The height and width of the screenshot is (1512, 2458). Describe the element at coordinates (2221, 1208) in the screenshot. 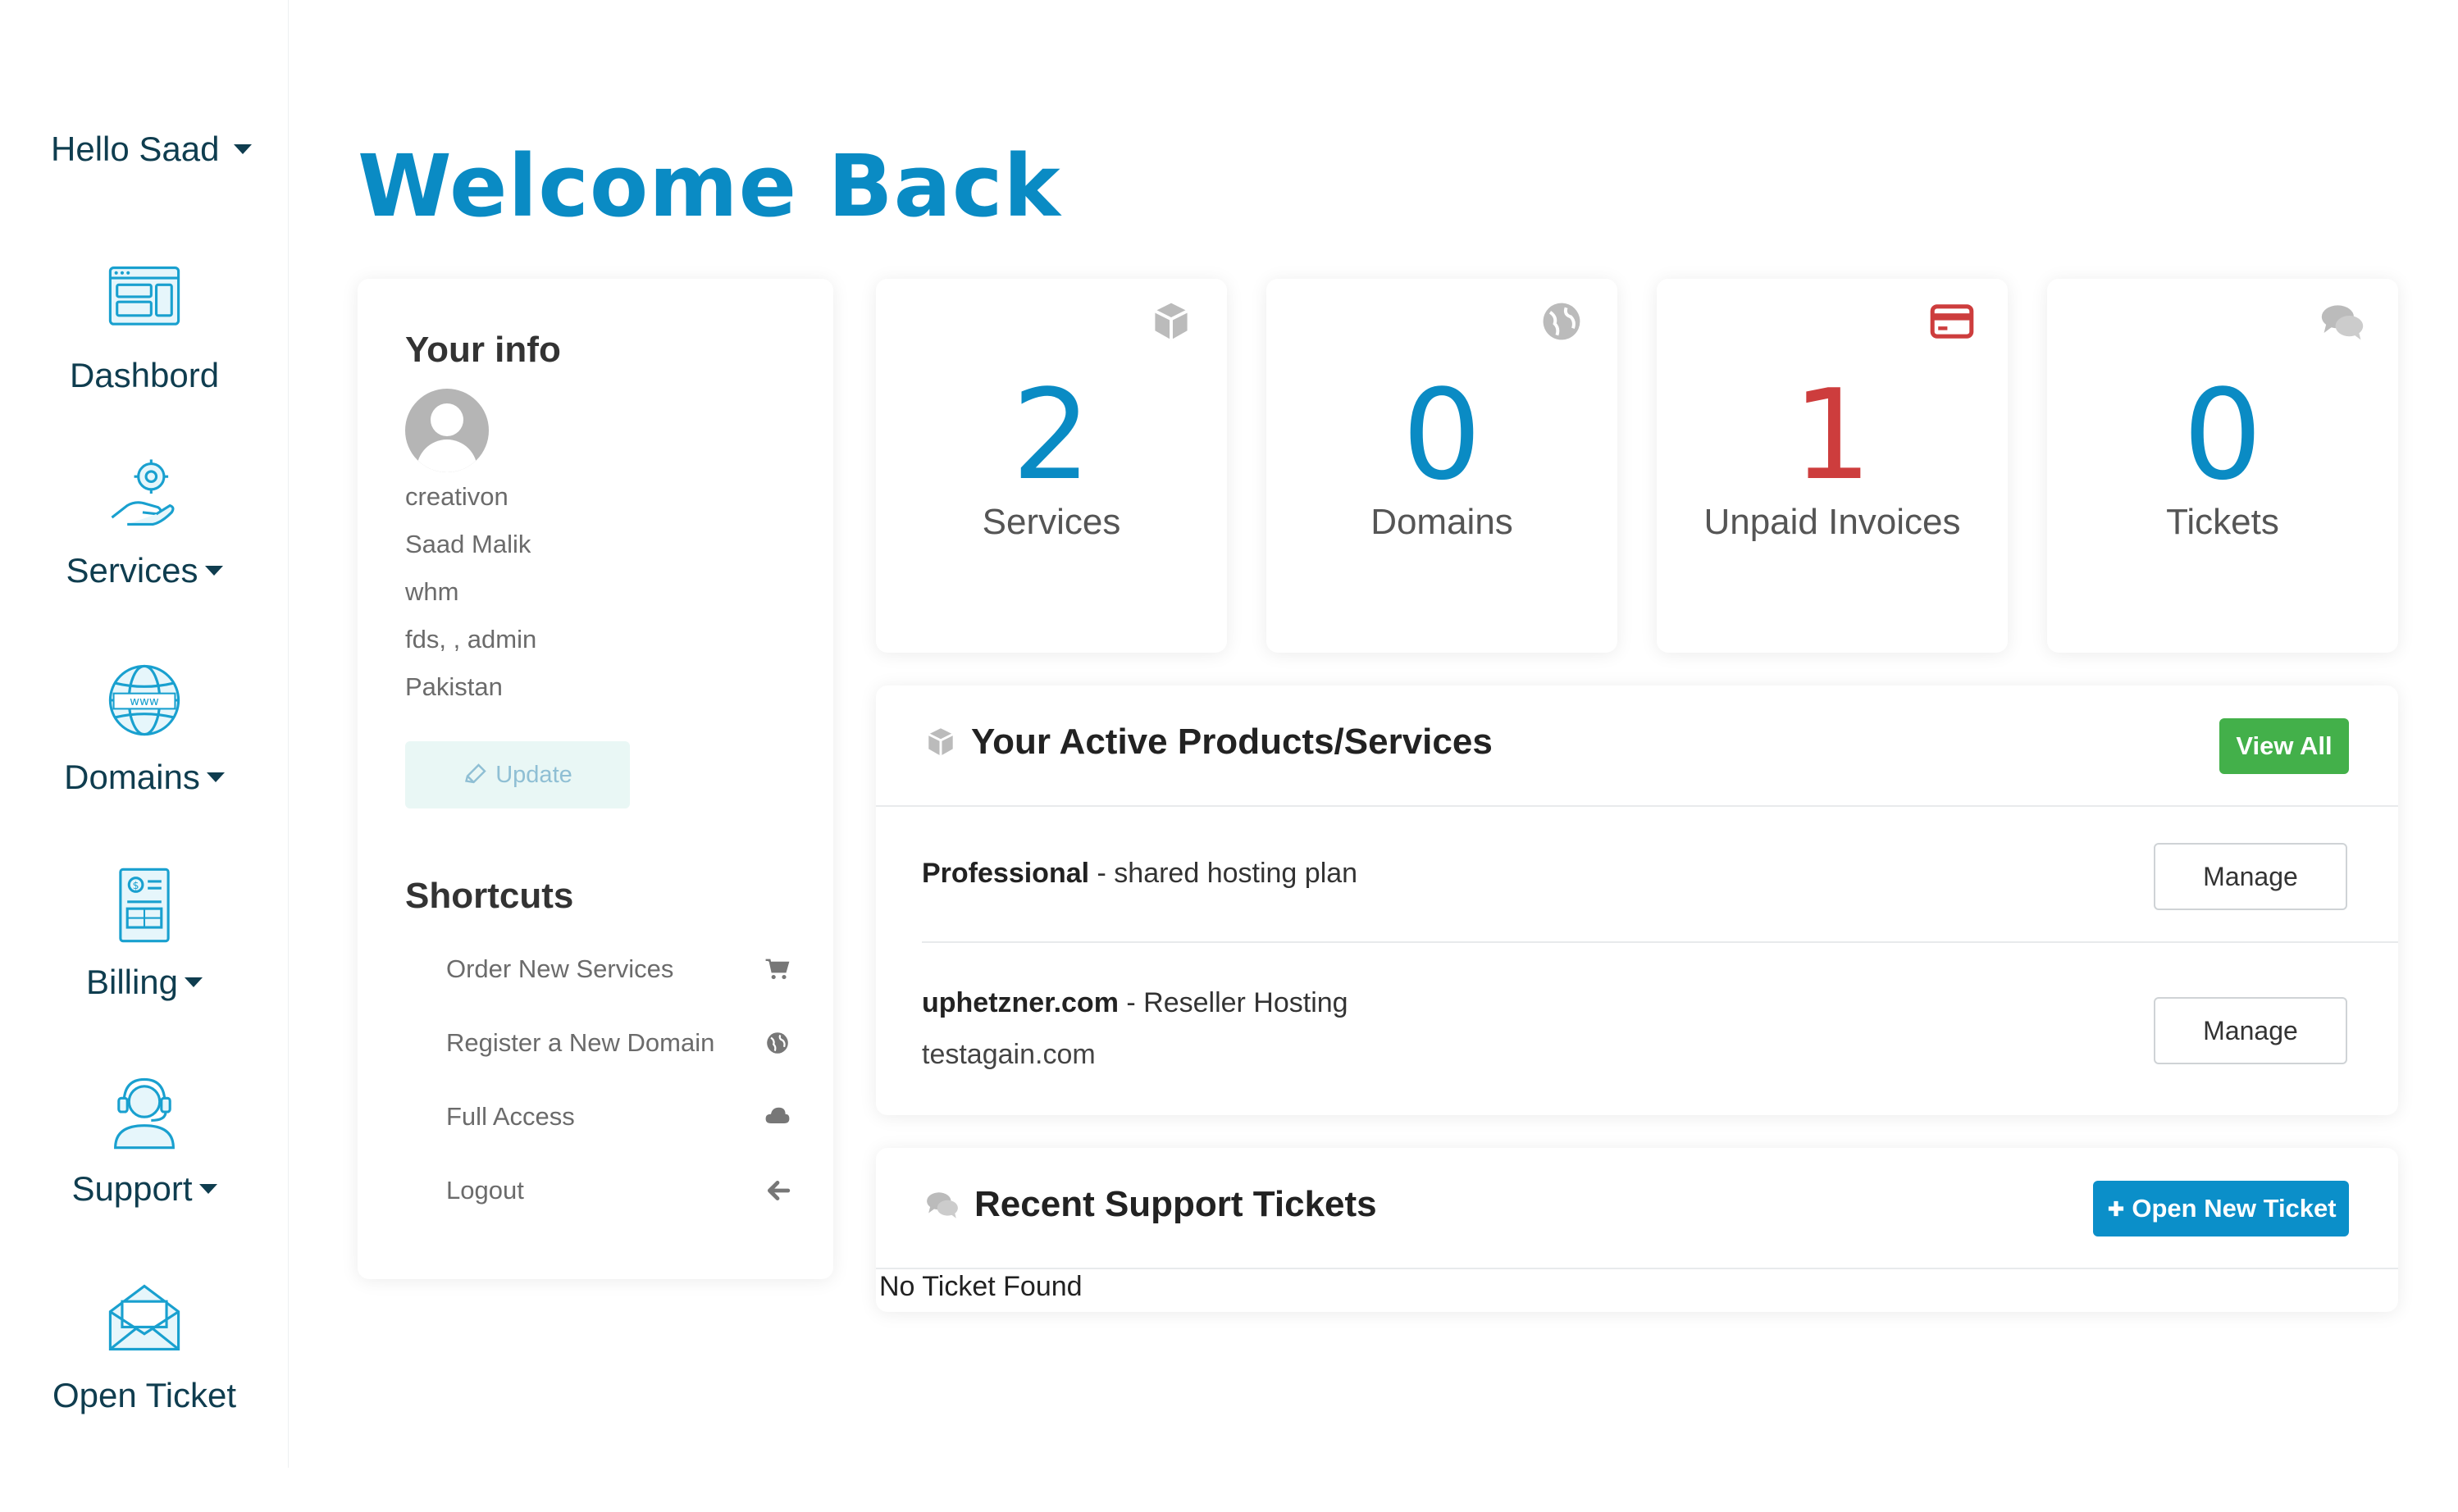

I see `open-new-ticket-button: Open New Ticket` at that location.